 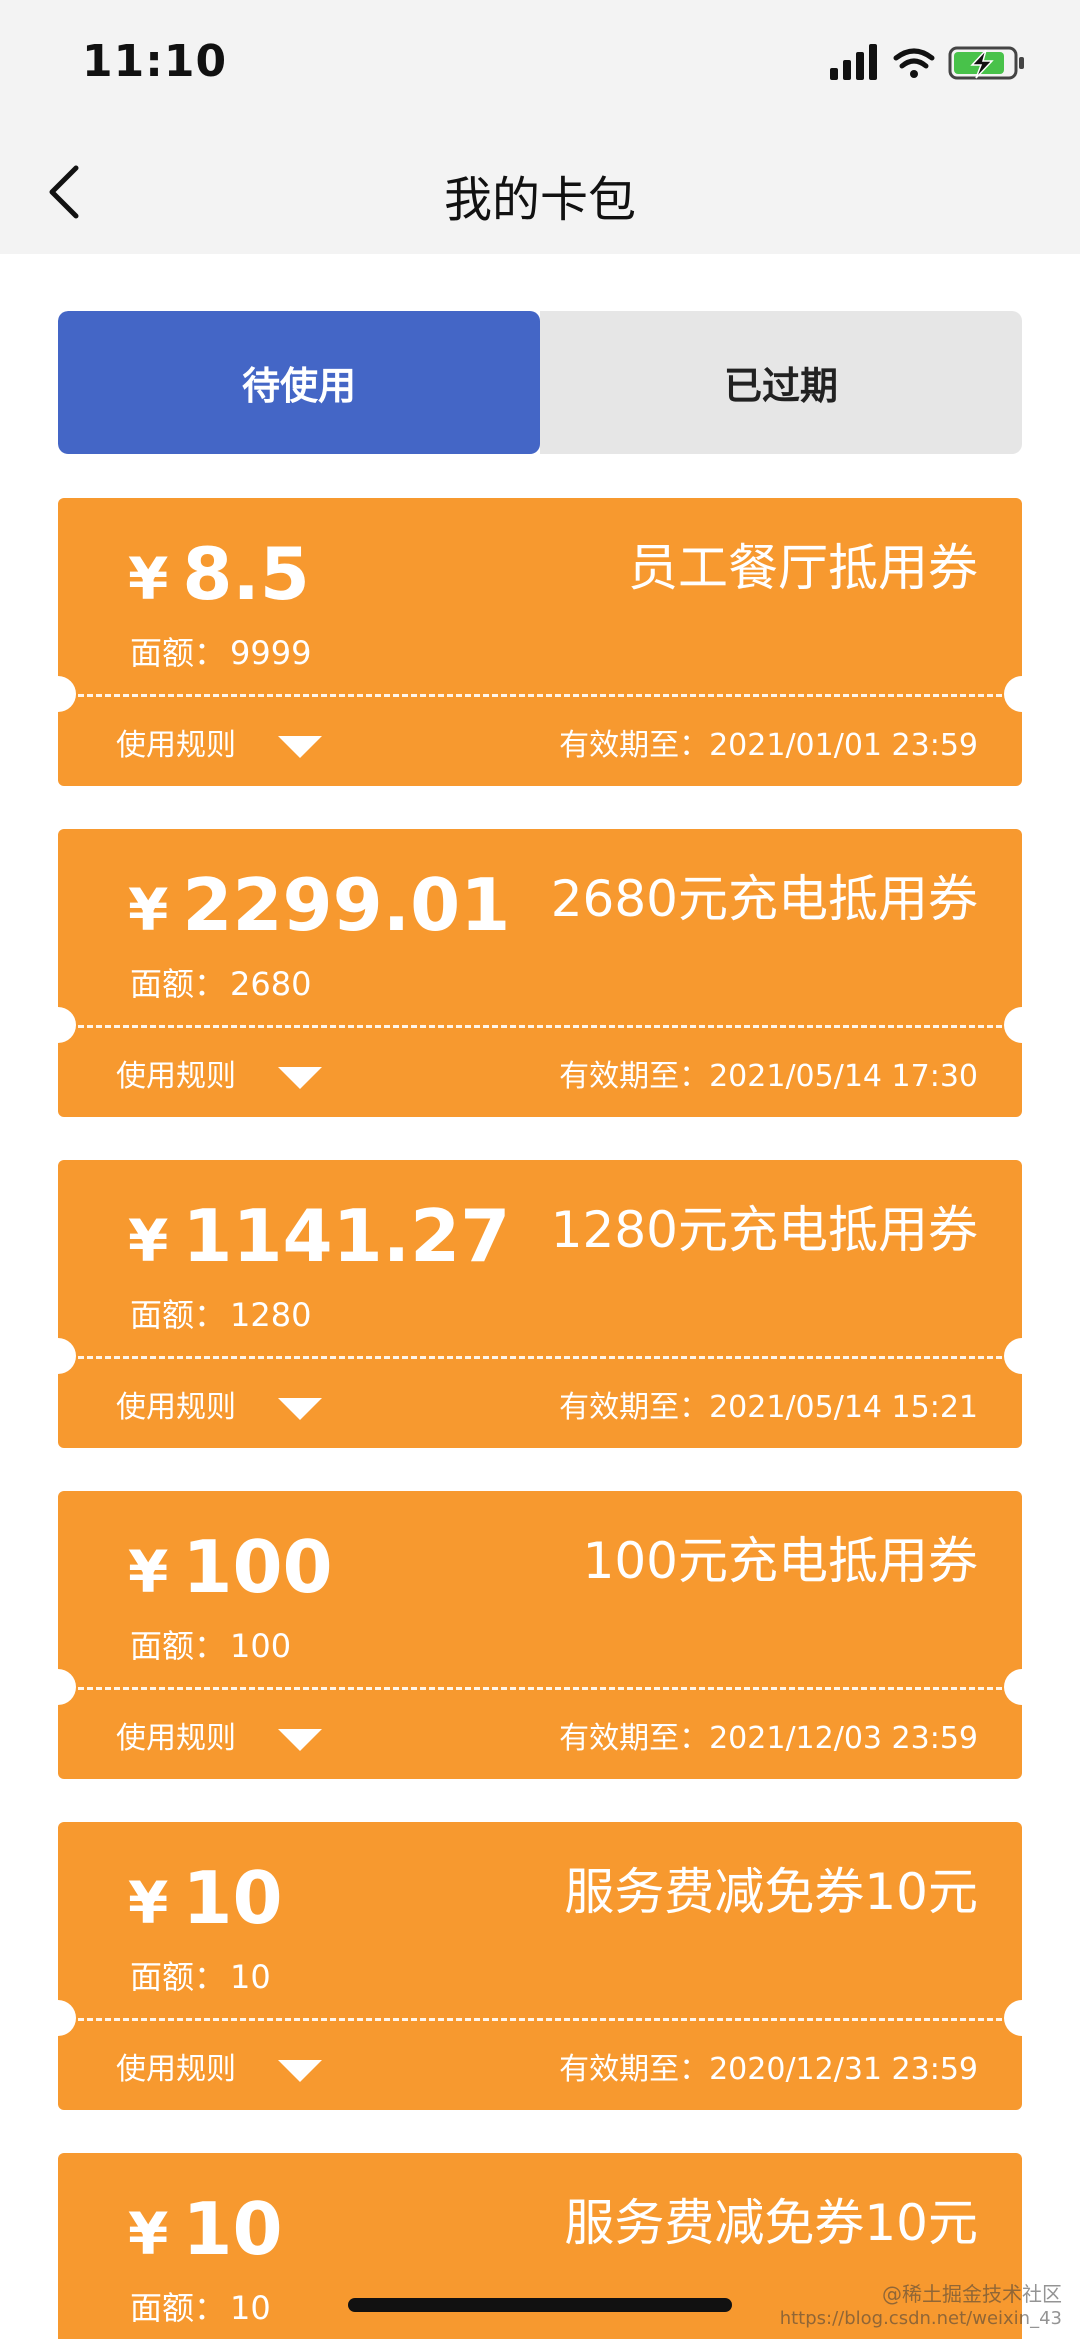 I want to click on coupon-title: 100元充电抵用券, so click(x=780, y=1561).